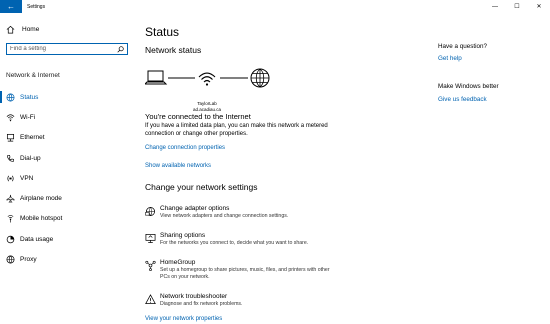 The height and width of the screenshot is (324, 550). Describe the element at coordinates (185, 148) in the screenshot. I see `change-connection-properties-link: Change connection properties` at that location.